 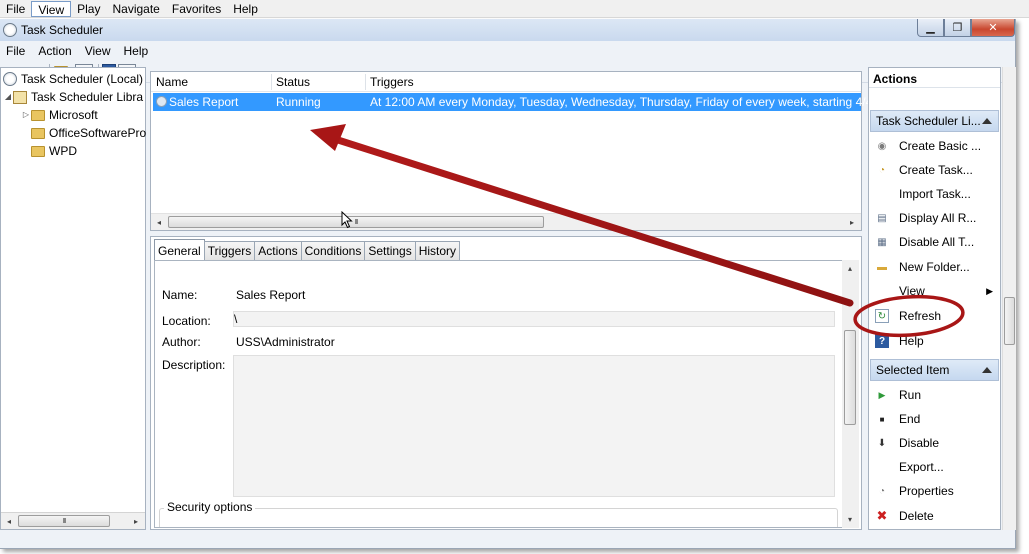 I want to click on title-bar: Task Scheduler ▁ ❐ ✕, so click(x=507, y=30).